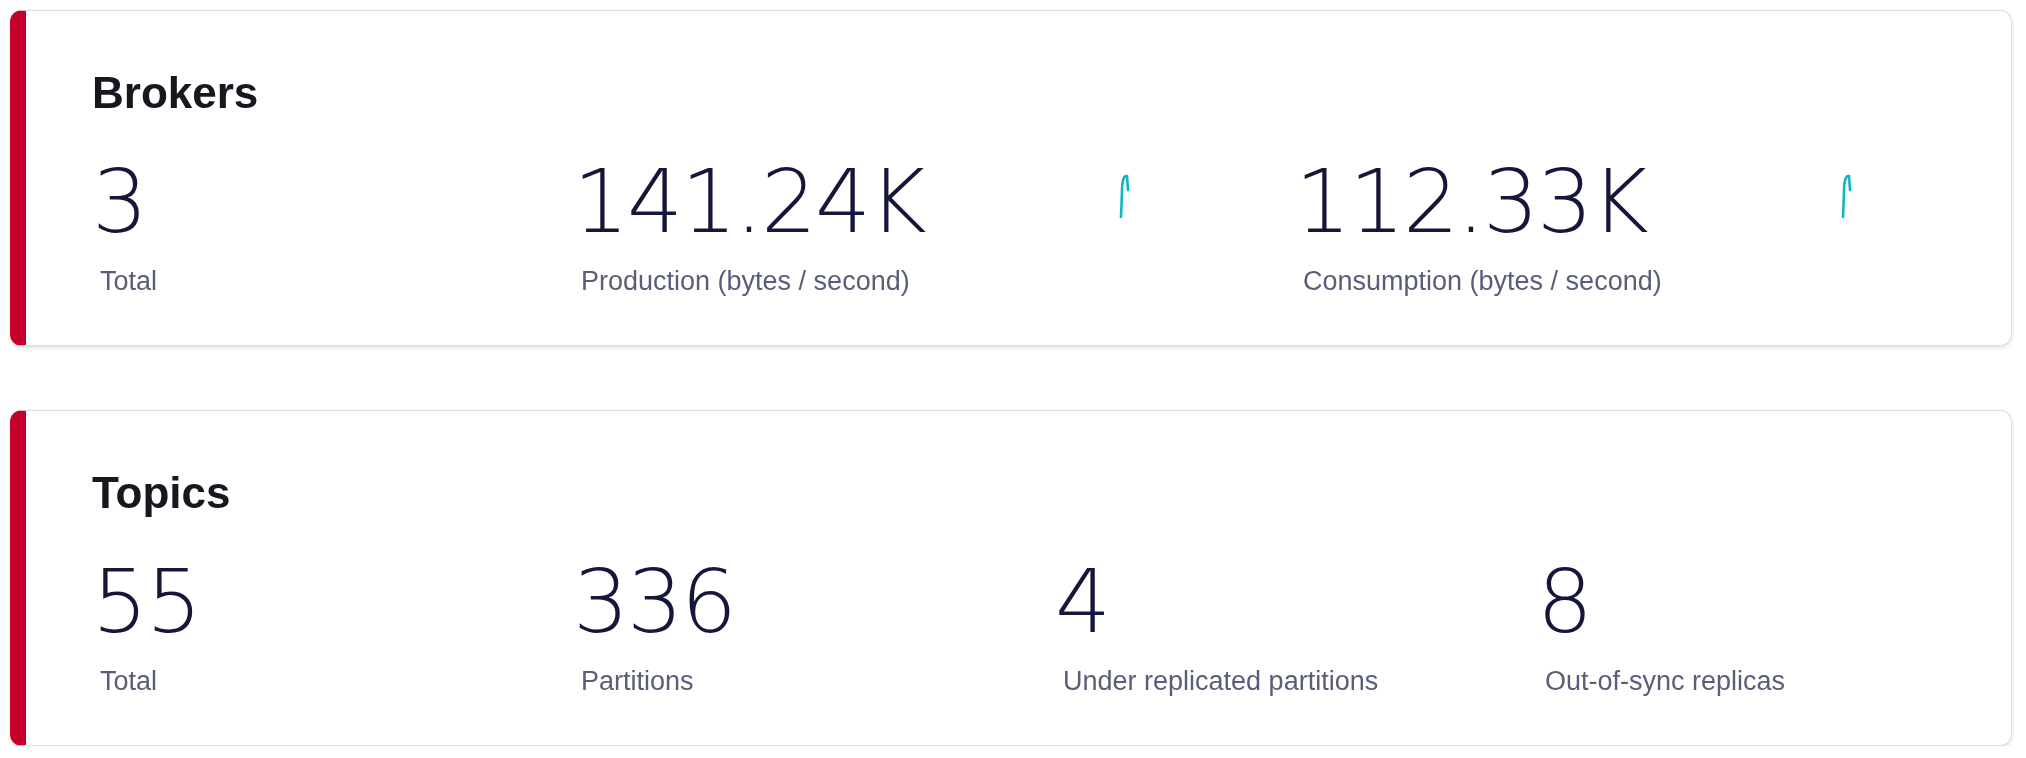 This screenshot has height=758, width=2026. What do you see at coordinates (1564, 602) in the screenshot?
I see `metric-value: 8` at bounding box center [1564, 602].